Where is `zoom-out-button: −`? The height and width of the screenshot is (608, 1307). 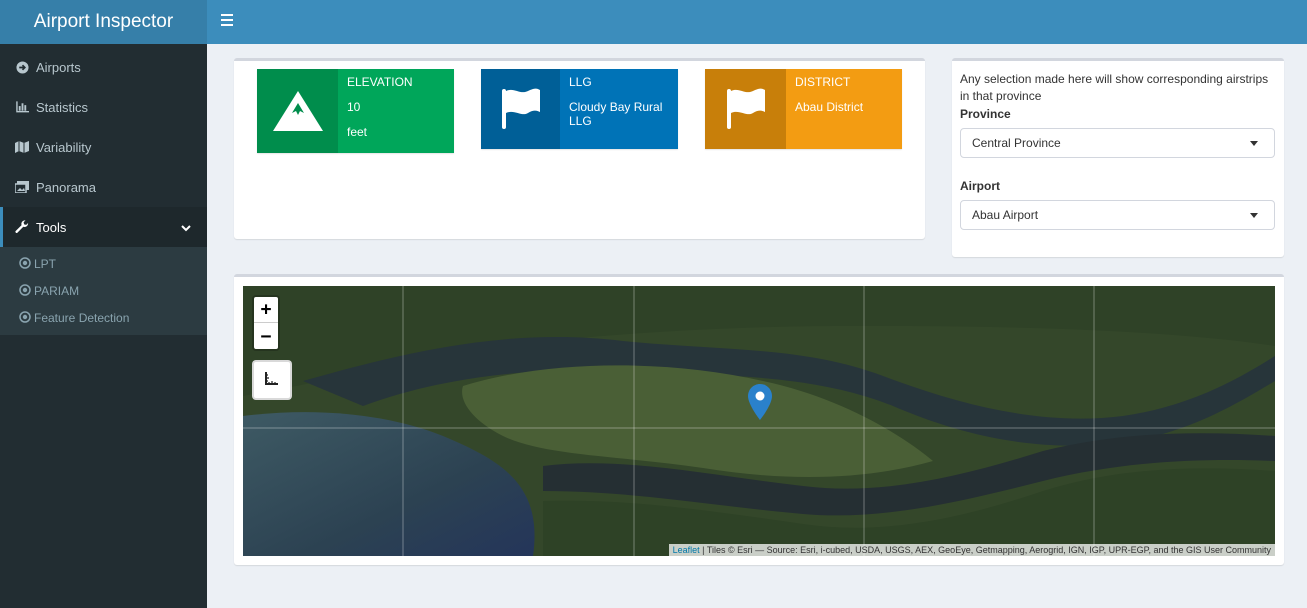 zoom-out-button: − is located at coordinates (266, 336).